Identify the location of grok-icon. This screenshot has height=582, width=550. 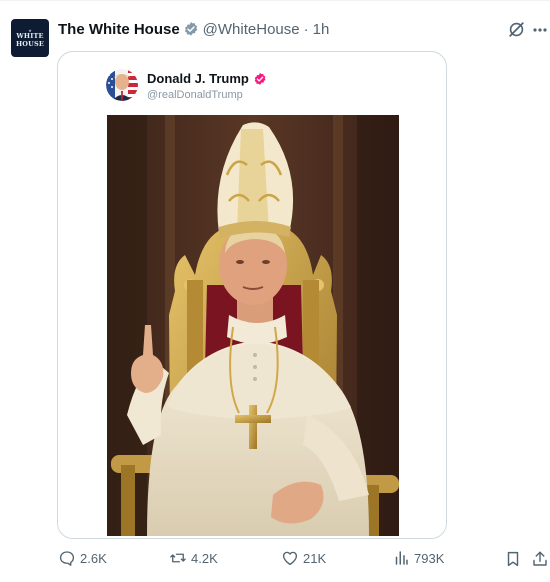
(516, 29).